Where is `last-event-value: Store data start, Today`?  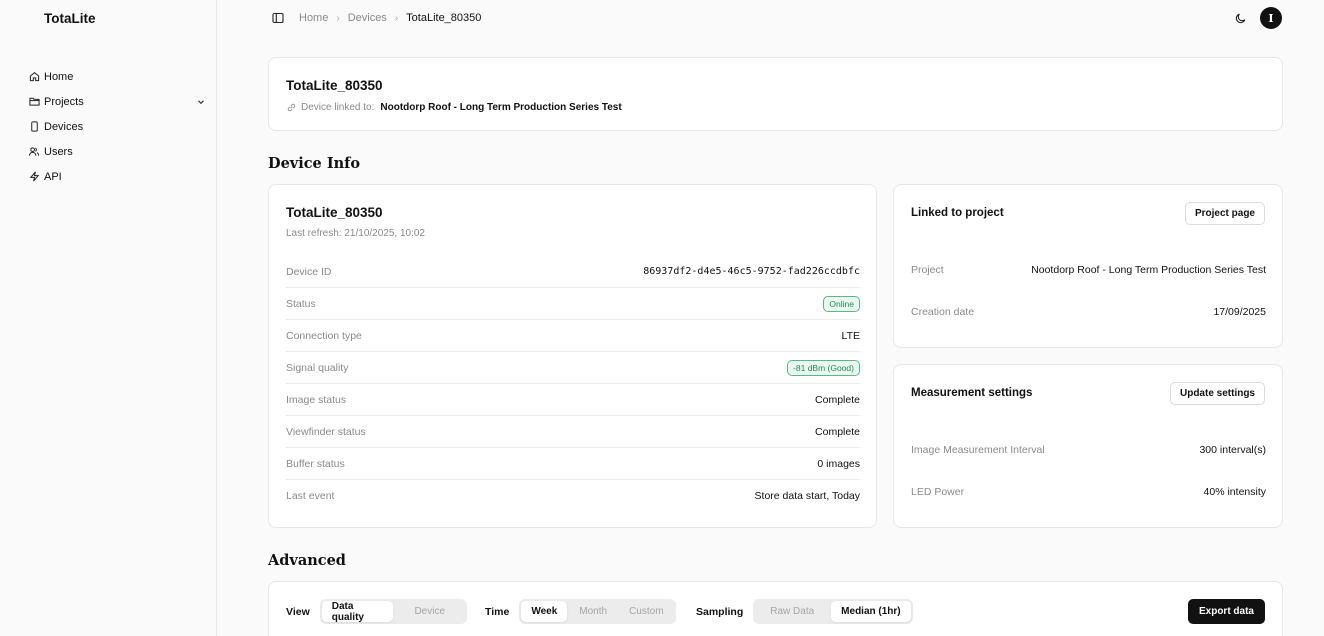 last-event-value: Store data start, Today is located at coordinates (807, 496).